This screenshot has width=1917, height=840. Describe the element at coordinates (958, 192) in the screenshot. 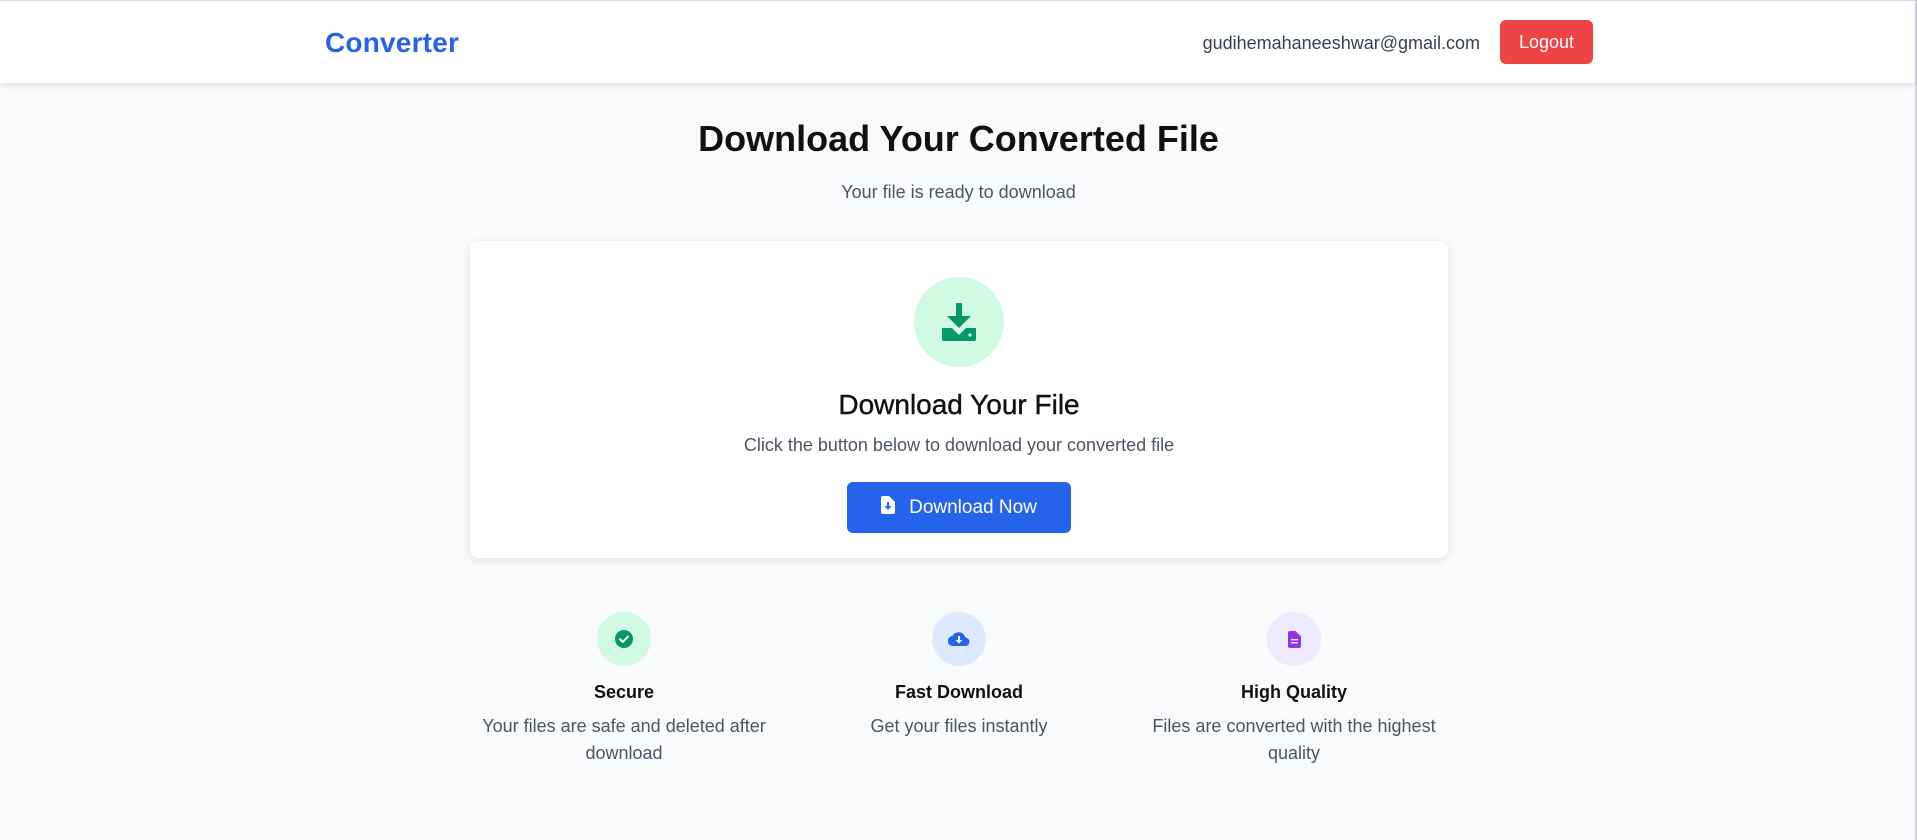

I see `page-subtitle: Your file is ready to download` at that location.